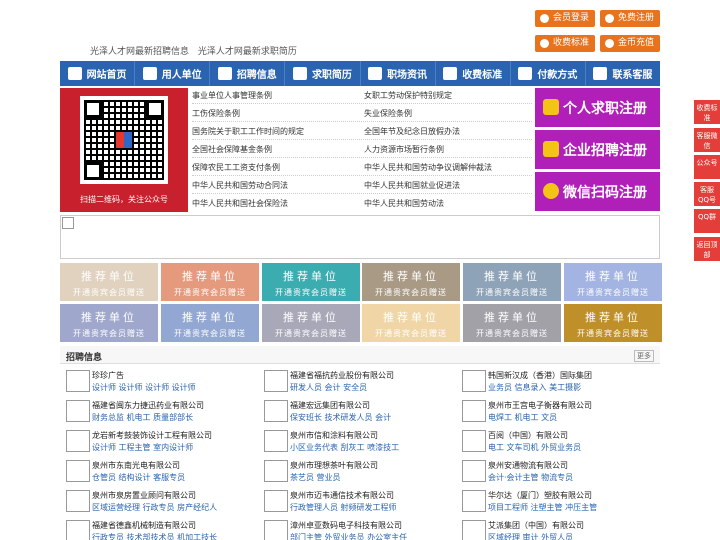 The width and height of the screenshot is (720, 540). I want to click on law-link: 女职工劳动保护特别规定, so click(408, 95).